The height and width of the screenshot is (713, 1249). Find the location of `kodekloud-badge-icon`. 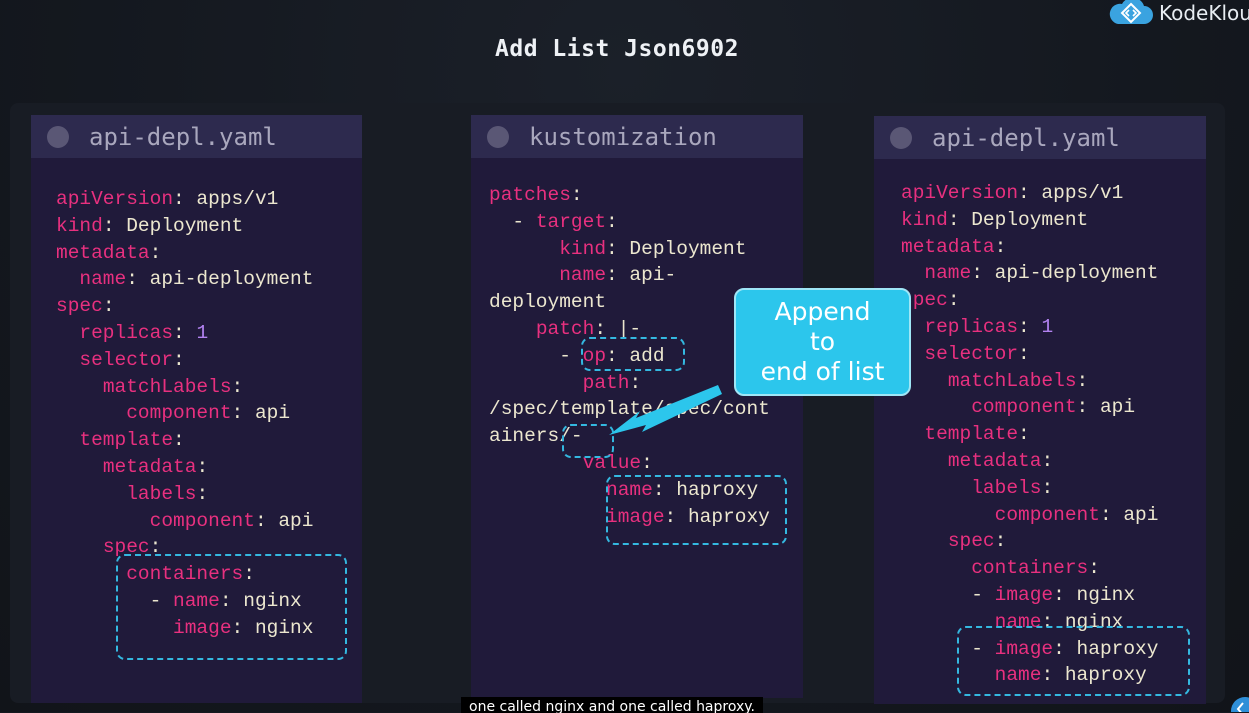

kodekloud-badge-icon is located at coordinates (1240, 704).